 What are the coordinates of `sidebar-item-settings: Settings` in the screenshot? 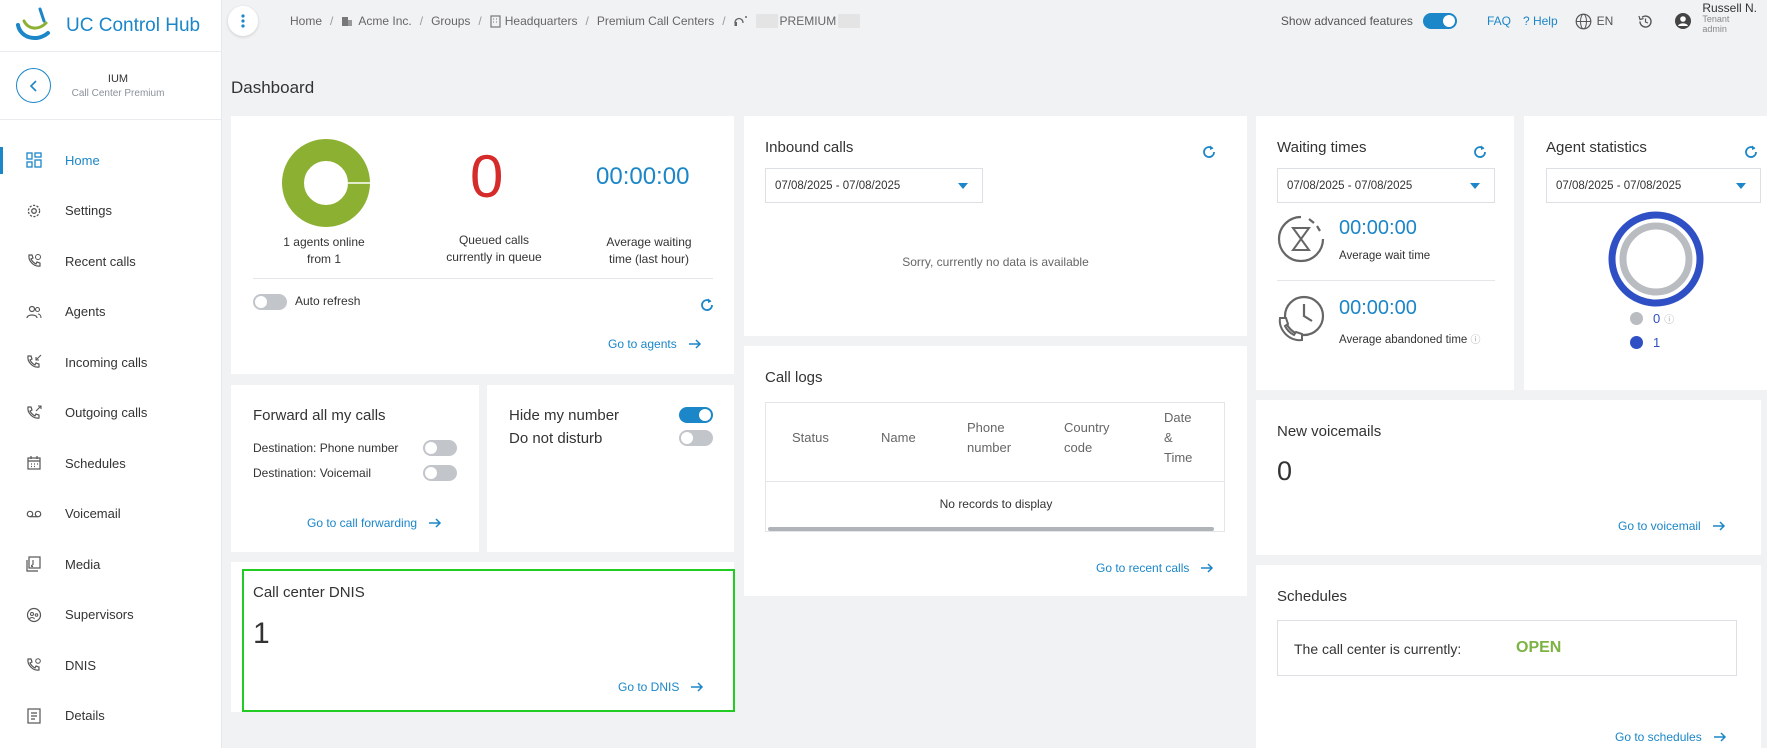 It's located at (110, 211).